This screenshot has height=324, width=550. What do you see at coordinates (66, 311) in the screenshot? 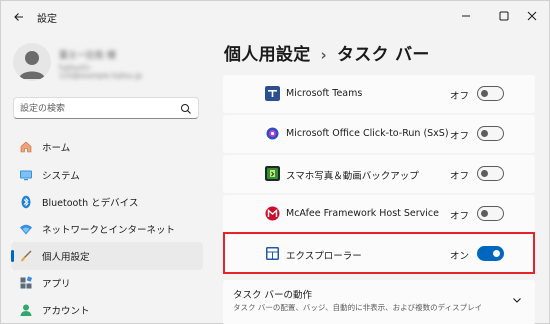
I see `sidebar-item-label: アカウント` at bounding box center [66, 311].